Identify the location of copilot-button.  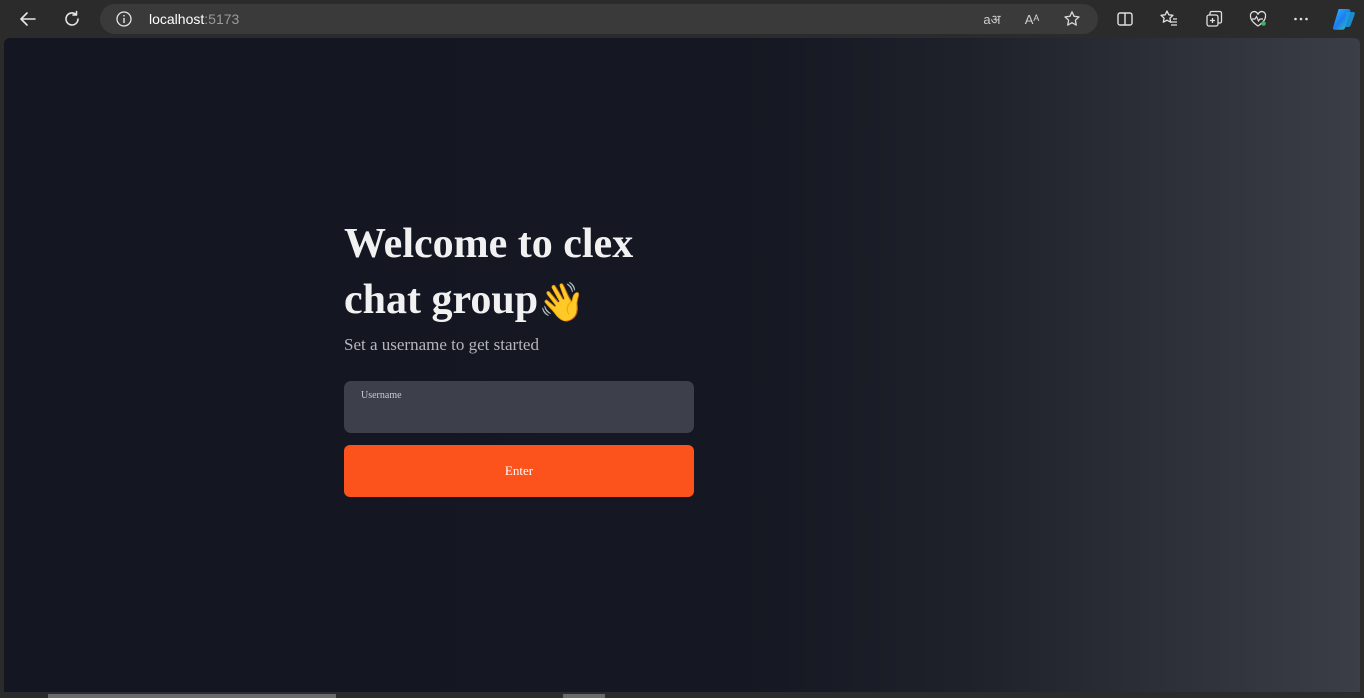
(1344, 19).